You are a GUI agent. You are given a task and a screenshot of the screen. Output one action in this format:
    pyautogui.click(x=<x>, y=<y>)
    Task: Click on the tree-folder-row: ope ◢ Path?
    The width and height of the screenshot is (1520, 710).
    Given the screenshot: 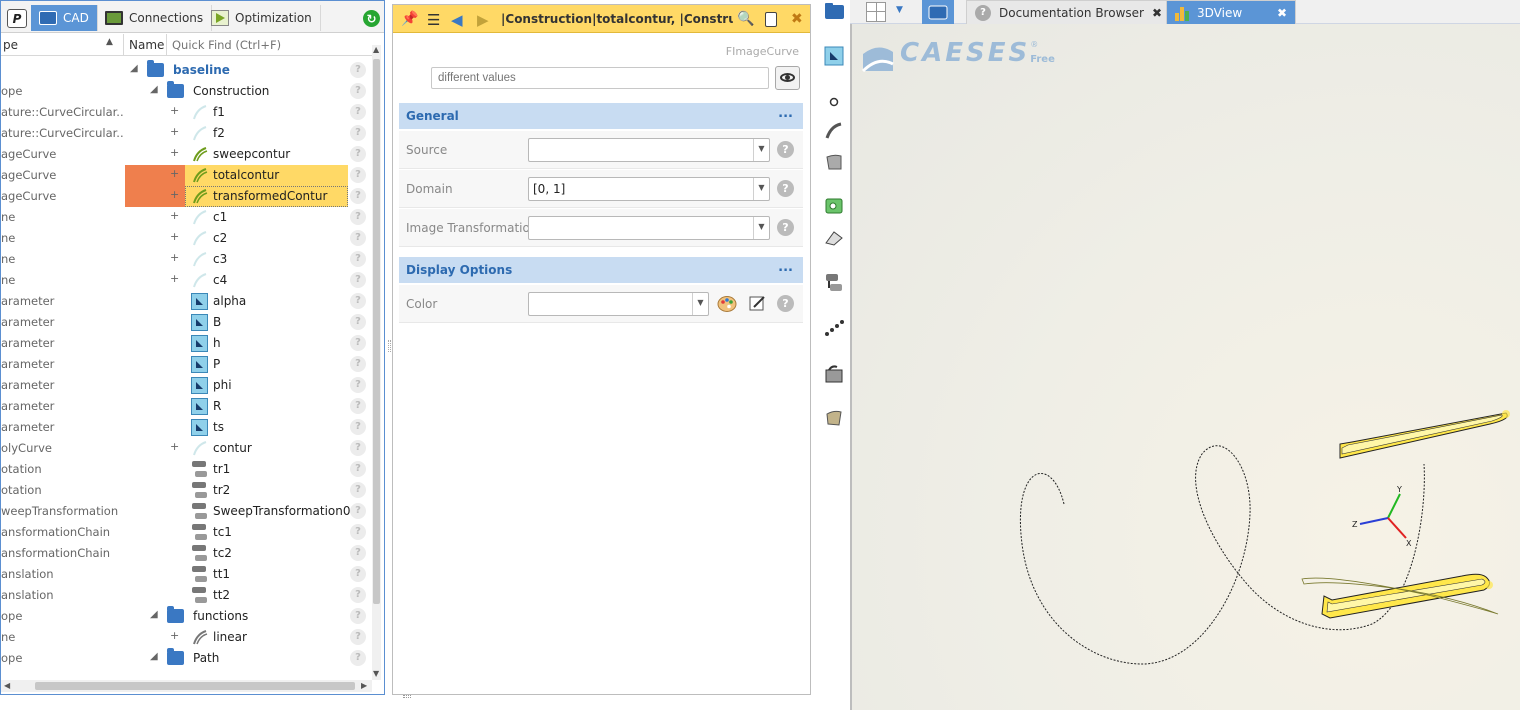 What is the action you would take?
    pyautogui.click(x=187, y=658)
    